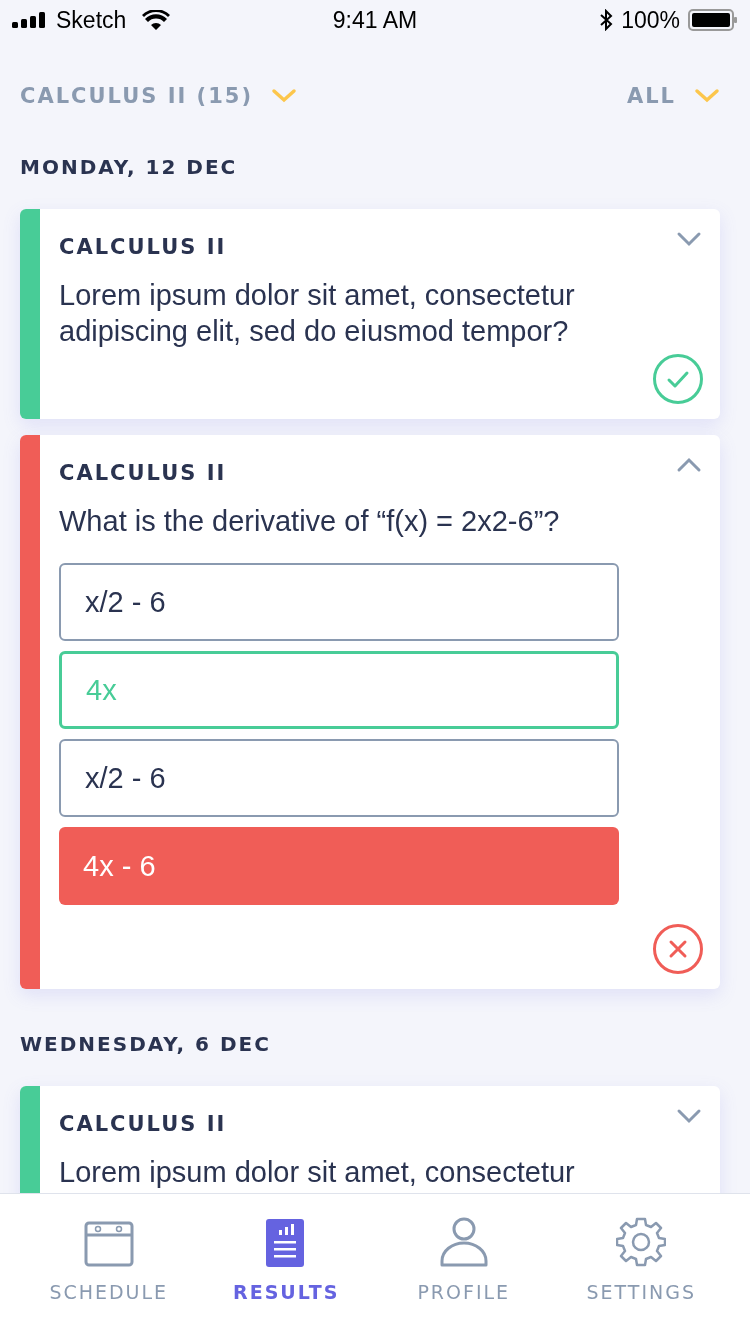 Image resolution: width=750 pixels, height=1334 pixels. Describe the element at coordinates (650, 20) in the screenshot. I see `battery-percent: 100%` at that location.